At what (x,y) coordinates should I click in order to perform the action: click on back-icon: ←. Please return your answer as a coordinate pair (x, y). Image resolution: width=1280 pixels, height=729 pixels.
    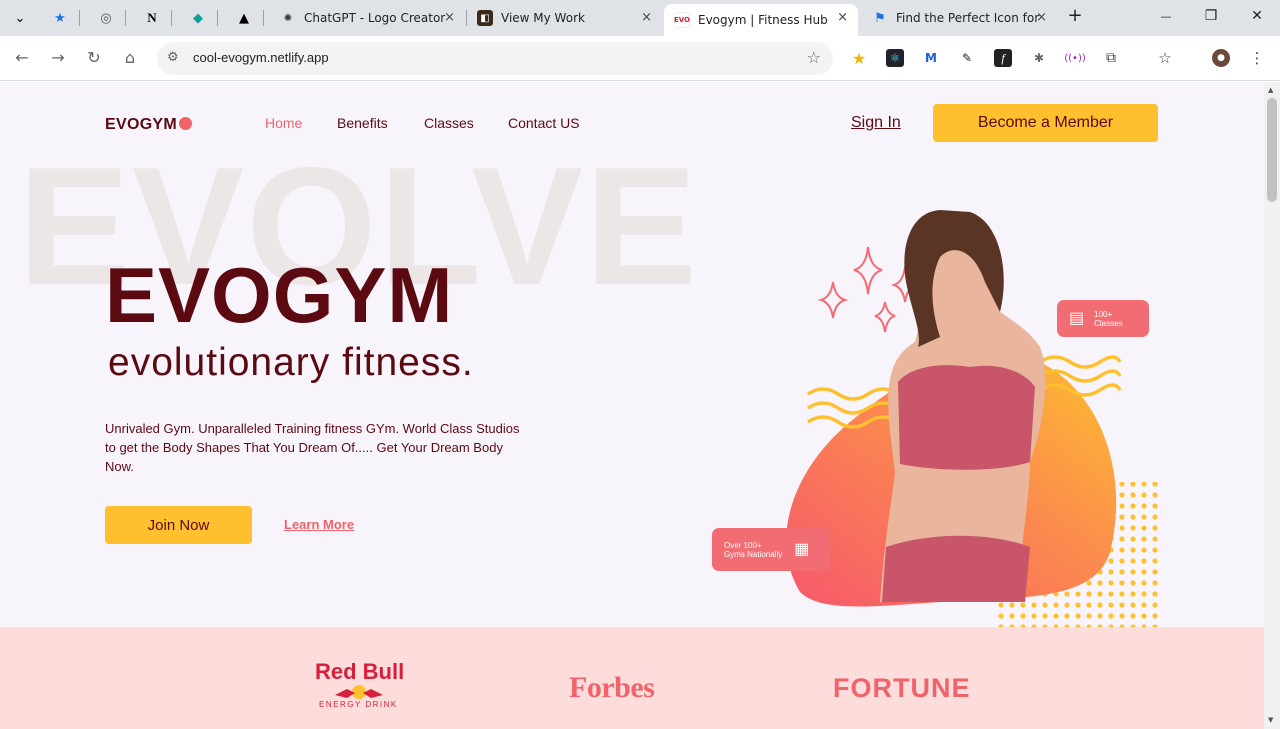
    Looking at the image, I should click on (22, 58).